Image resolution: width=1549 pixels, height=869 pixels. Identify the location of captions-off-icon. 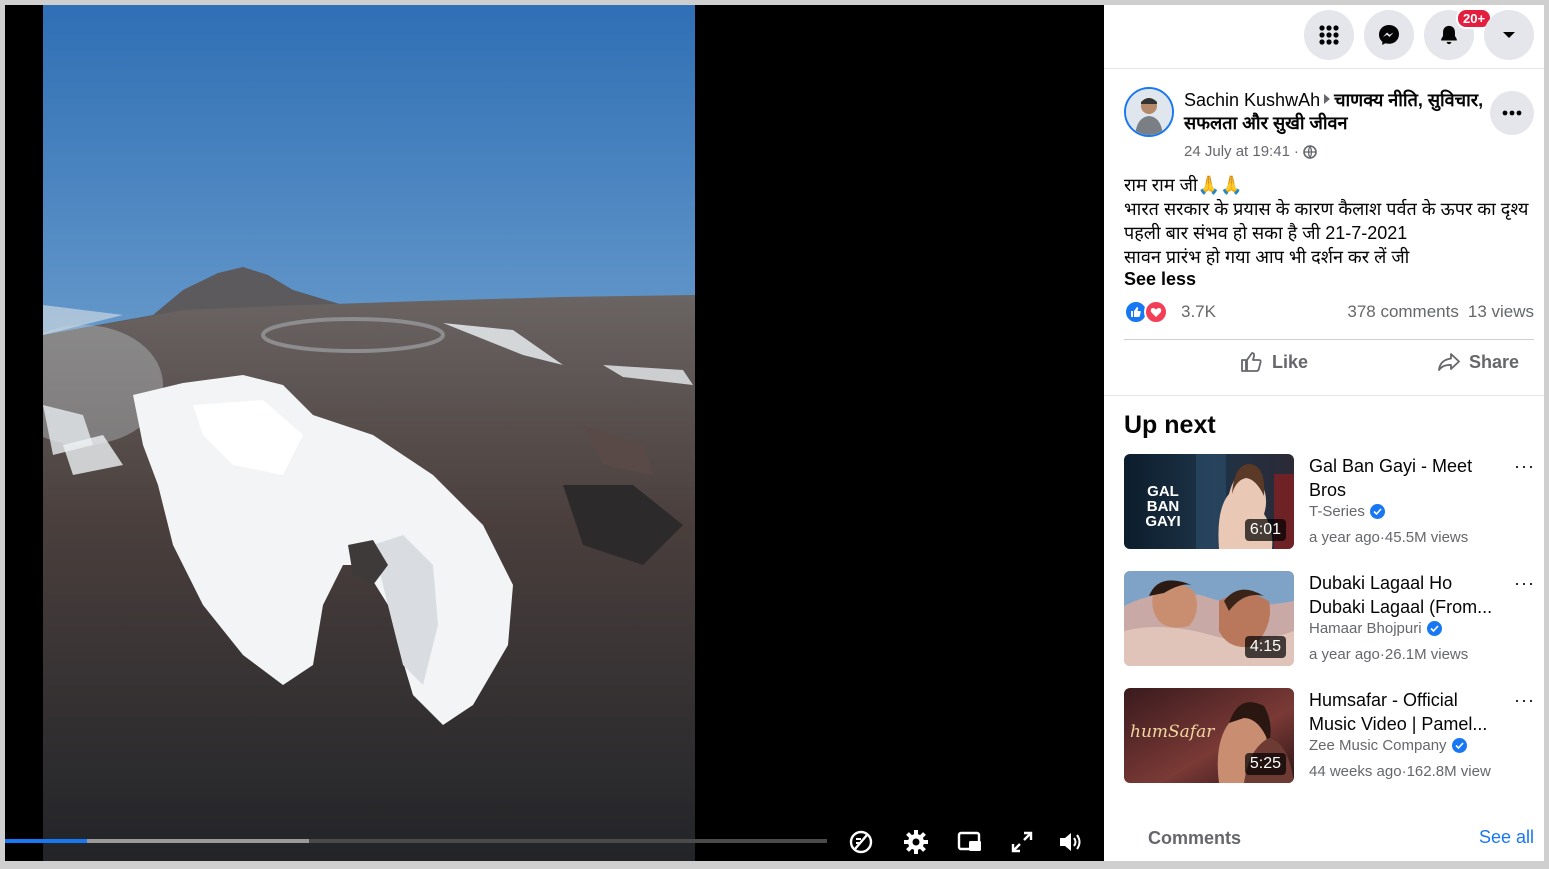
(861, 842).